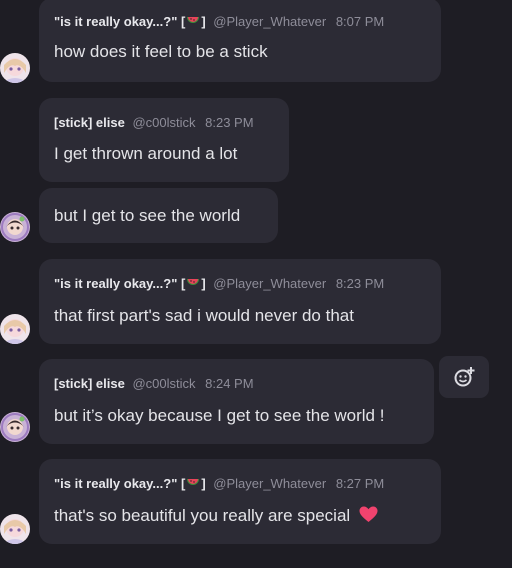 The height and width of the screenshot is (568, 512). What do you see at coordinates (229, 383) in the screenshot?
I see `timestamp: 8:24 PM` at bounding box center [229, 383].